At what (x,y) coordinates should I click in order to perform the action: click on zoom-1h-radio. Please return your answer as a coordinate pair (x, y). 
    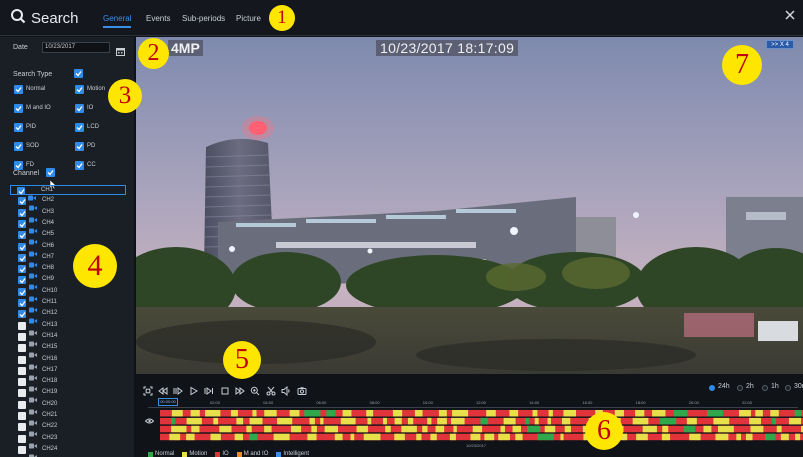
    Looking at the image, I should click on (765, 388).